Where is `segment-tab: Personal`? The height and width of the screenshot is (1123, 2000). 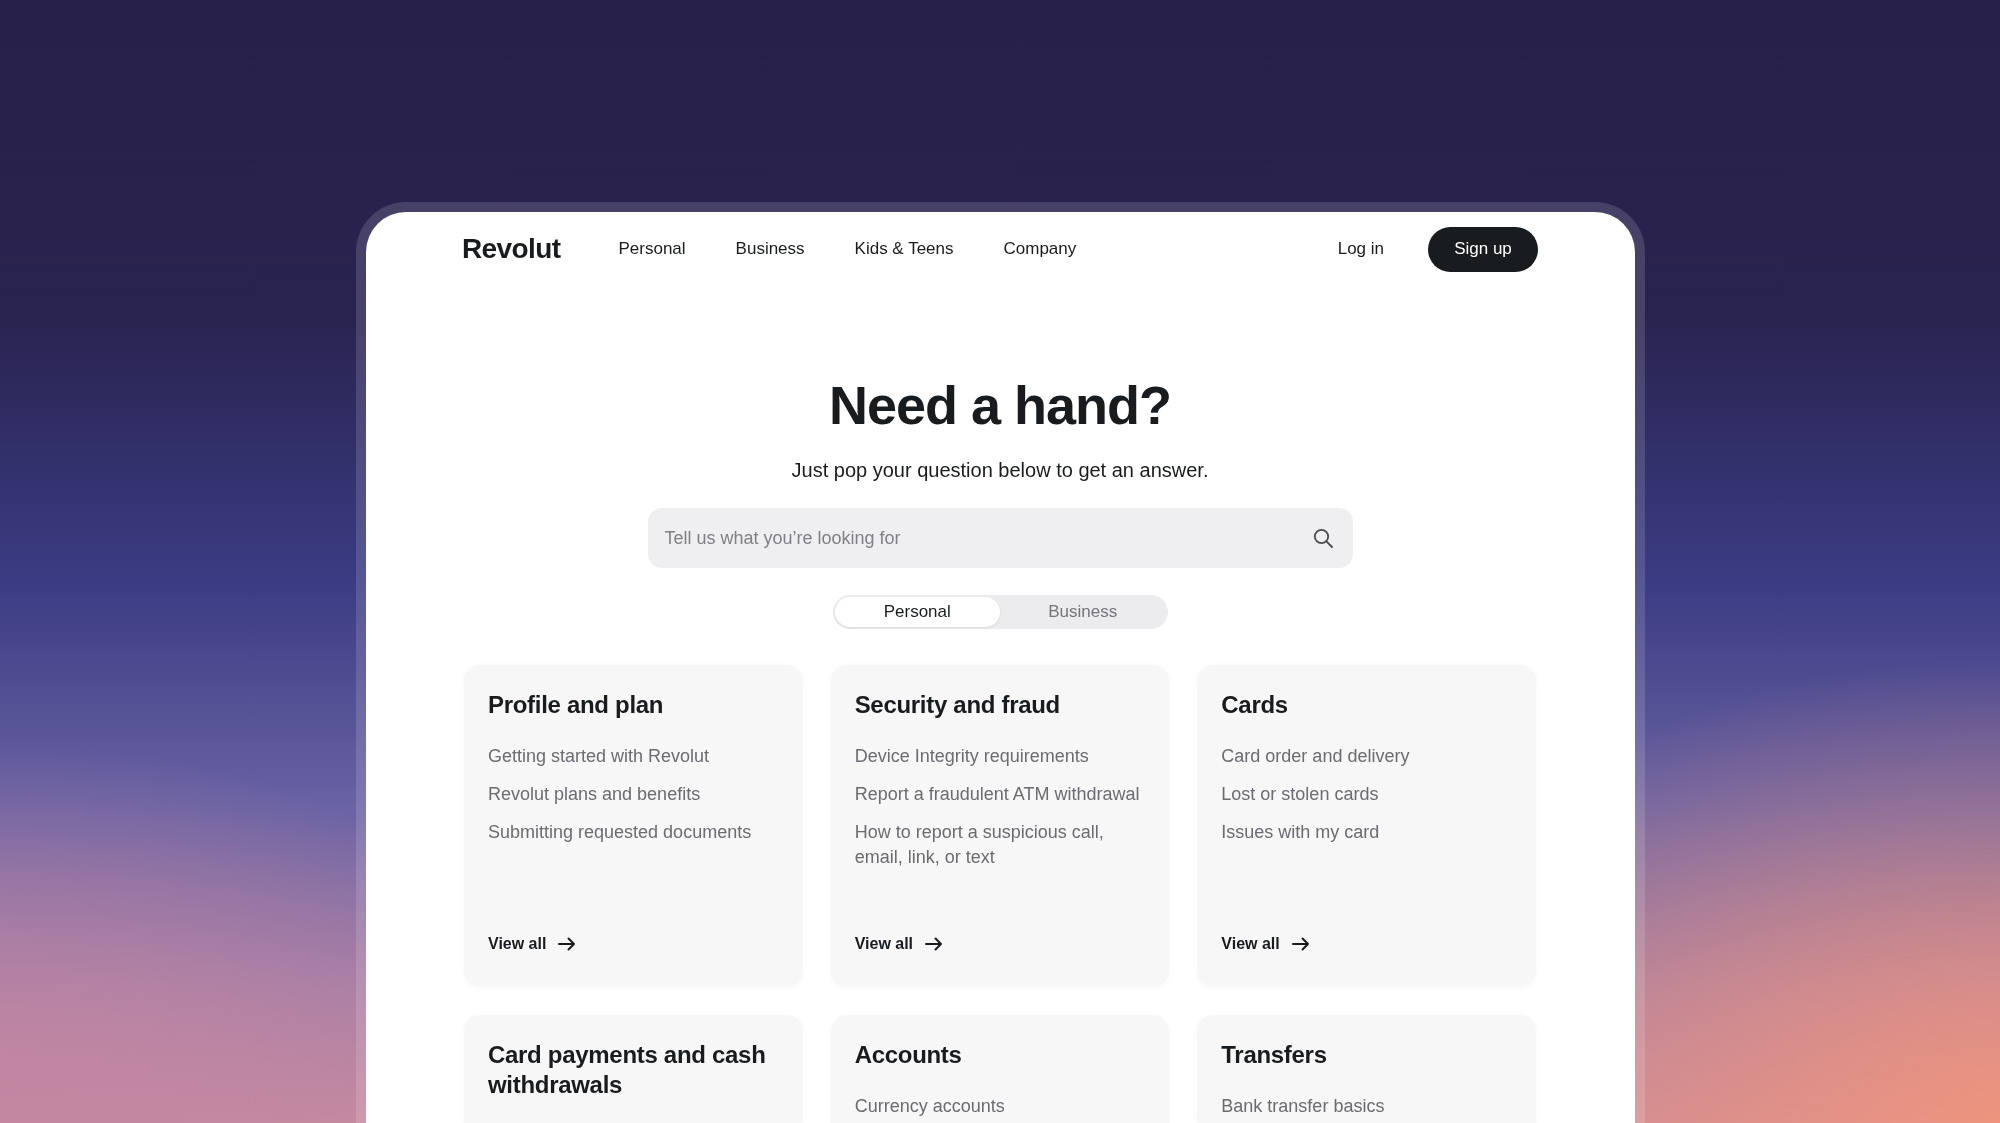
segment-tab: Personal is located at coordinates (917, 612).